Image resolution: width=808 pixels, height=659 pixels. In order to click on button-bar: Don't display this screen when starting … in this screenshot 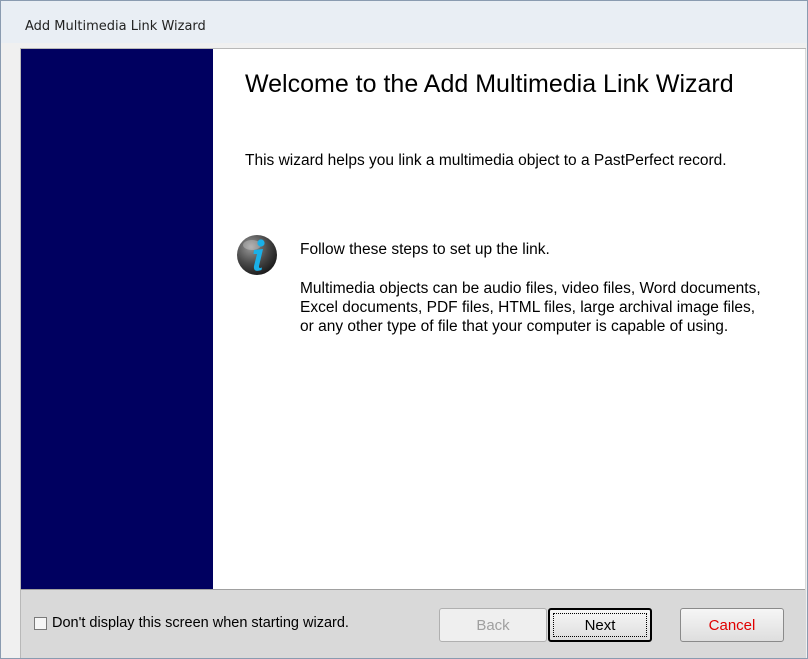, I will do `click(413, 623)`.